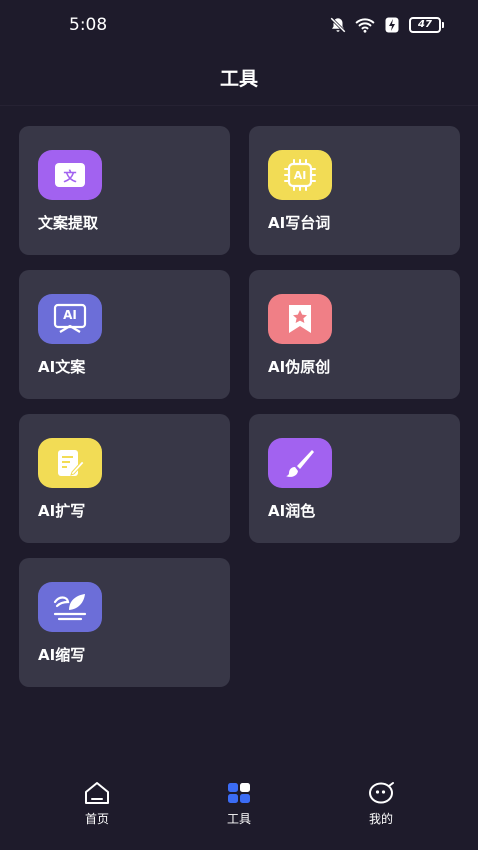 The image size is (478, 850). I want to click on tool-label: AI缩写, so click(62, 655).